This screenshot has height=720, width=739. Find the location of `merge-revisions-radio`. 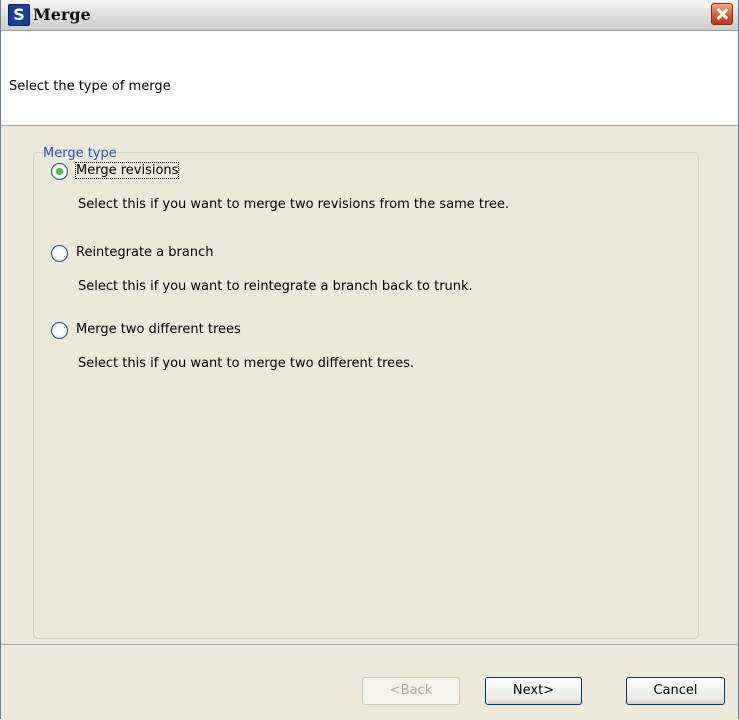

merge-revisions-radio is located at coordinates (59, 171).